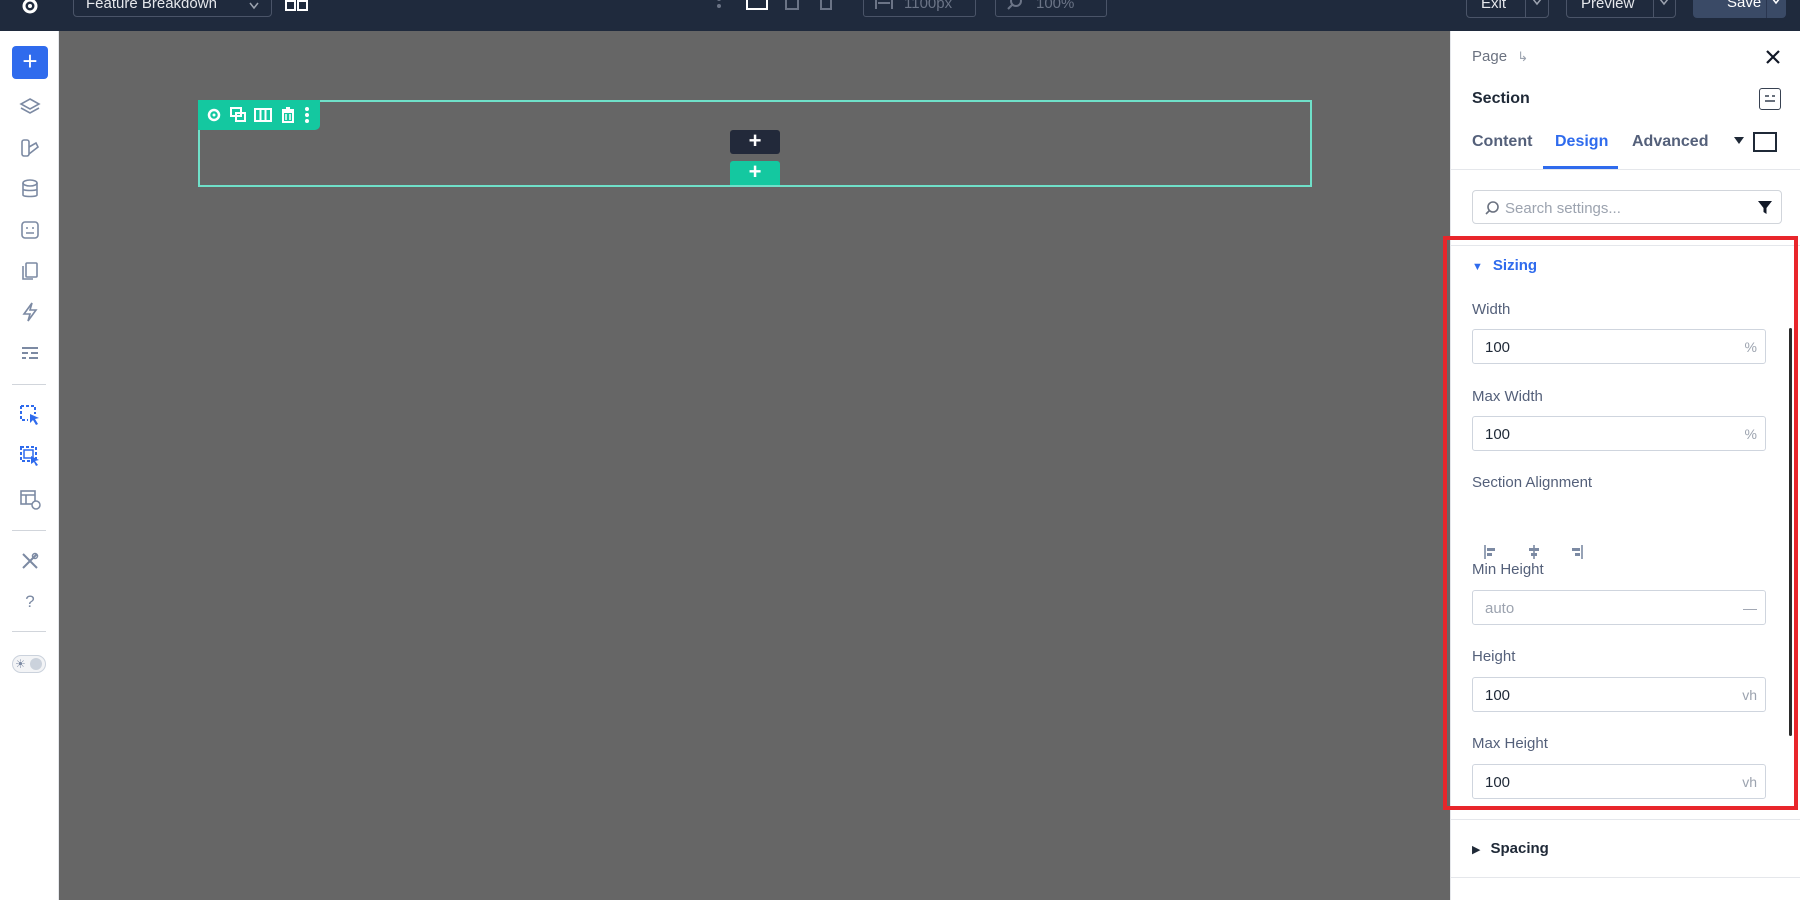 This screenshot has width=1800, height=900. I want to click on palette-icon, so click(30, 148).